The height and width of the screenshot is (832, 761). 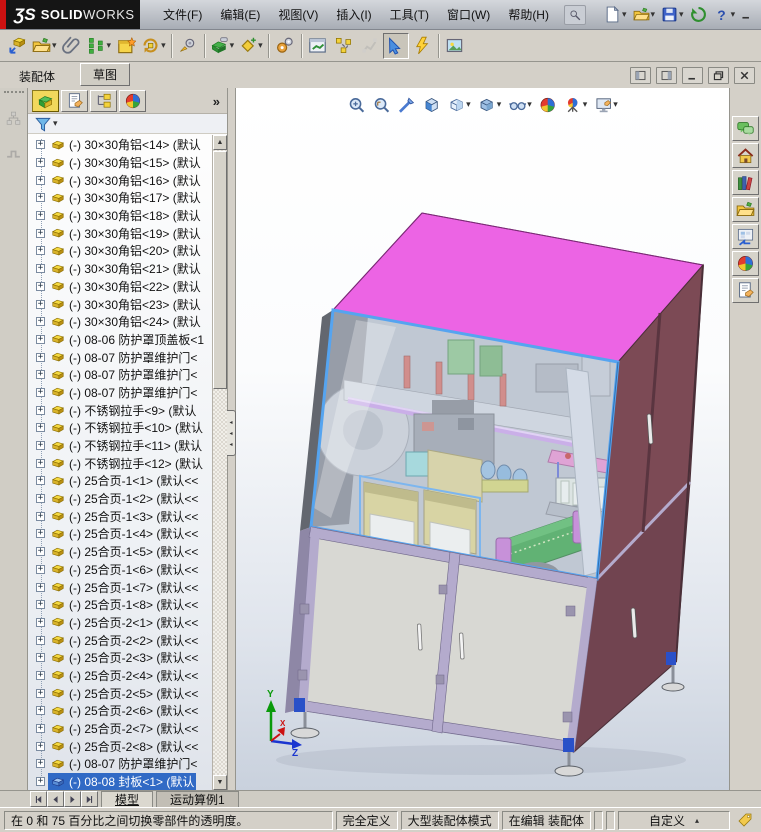 What do you see at coordinates (188, 46) in the screenshot?
I see `move-component-button` at bounding box center [188, 46].